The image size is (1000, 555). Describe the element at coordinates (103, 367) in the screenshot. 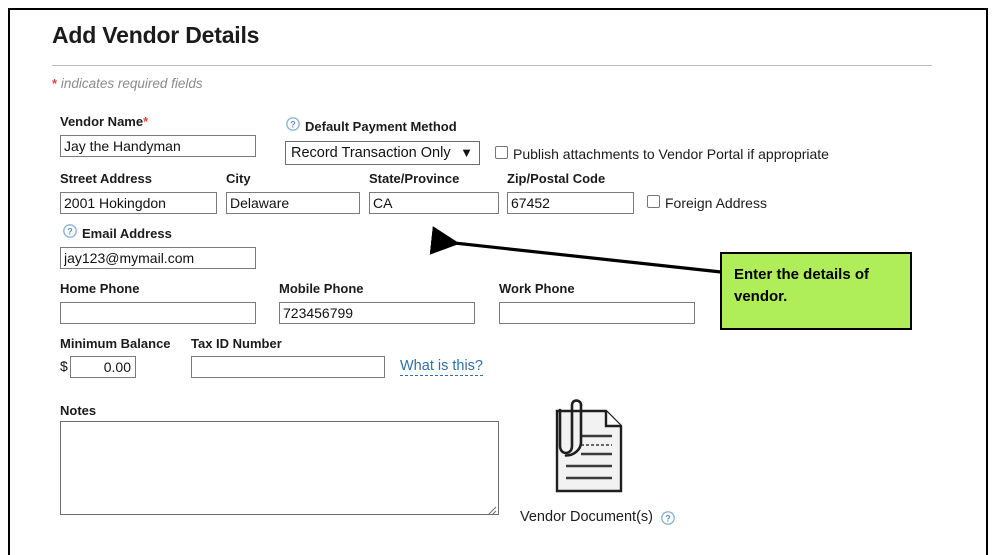

I see `minimum-balance-input` at that location.